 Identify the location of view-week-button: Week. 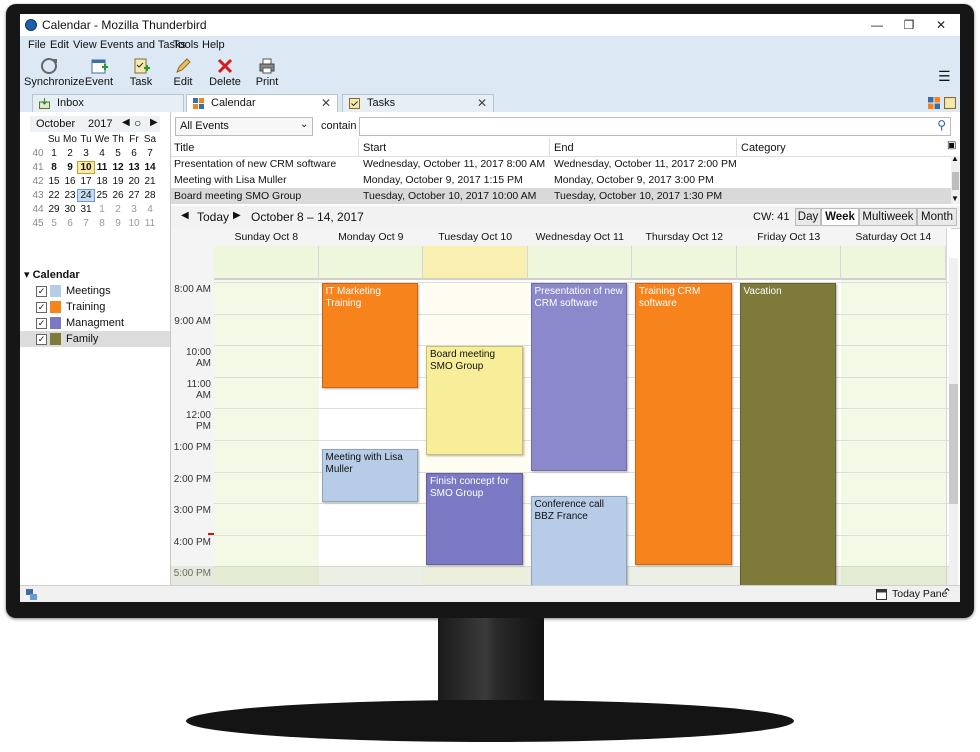
(840, 217).